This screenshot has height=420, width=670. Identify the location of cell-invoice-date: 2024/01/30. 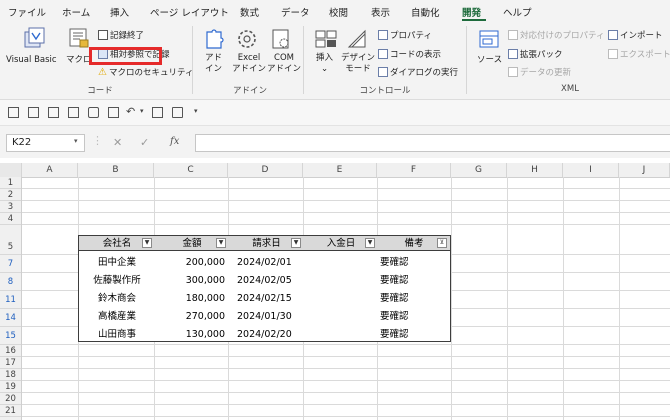
(272, 317).